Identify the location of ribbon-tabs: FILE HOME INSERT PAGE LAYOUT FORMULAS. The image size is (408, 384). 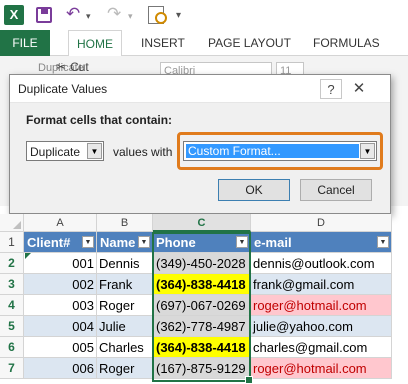
(204, 43).